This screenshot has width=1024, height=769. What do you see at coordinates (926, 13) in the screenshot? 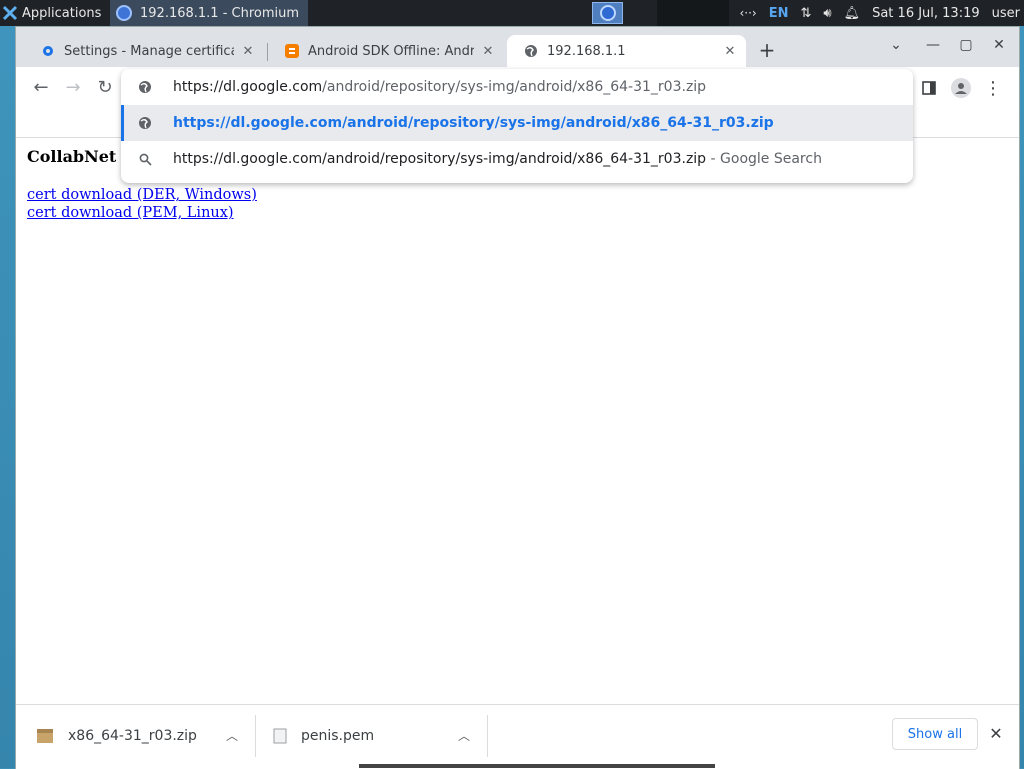
I see `clock: Sat 16 Jul, 13:19` at bounding box center [926, 13].